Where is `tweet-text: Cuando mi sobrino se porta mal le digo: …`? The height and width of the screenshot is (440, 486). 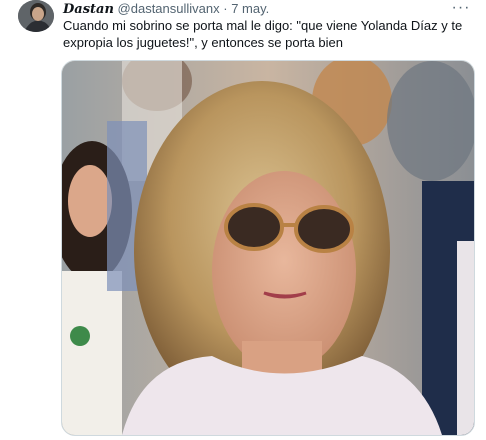 tweet-text: Cuando mi sobrino se porta mal le digo: … is located at coordinates (268, 34).